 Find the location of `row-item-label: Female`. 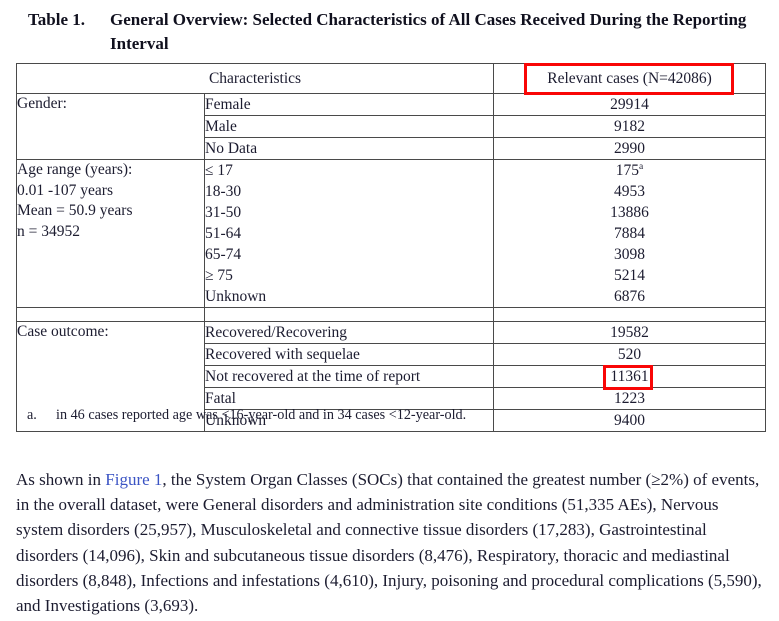

row-item-label: Female is located at coordinates (349, 104).